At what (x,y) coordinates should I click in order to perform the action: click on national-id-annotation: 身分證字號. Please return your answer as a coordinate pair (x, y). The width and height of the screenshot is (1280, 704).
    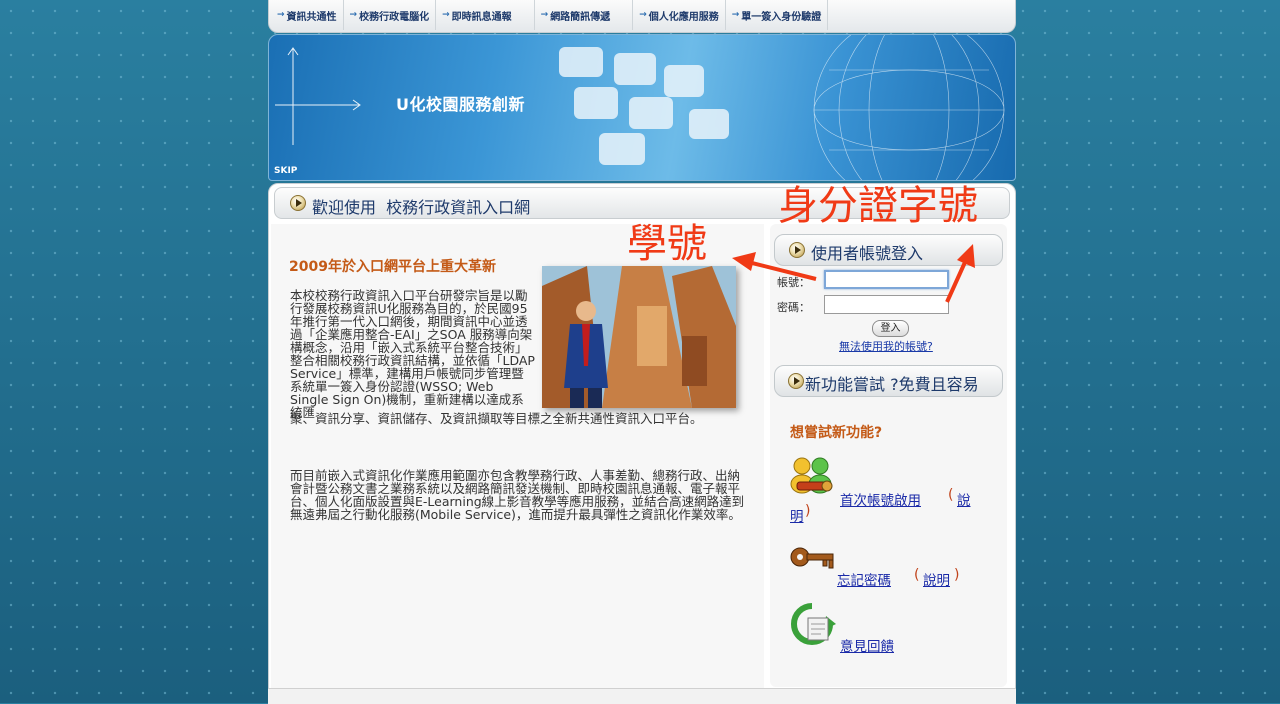
    Looking at the image, I should click on (878, 206).